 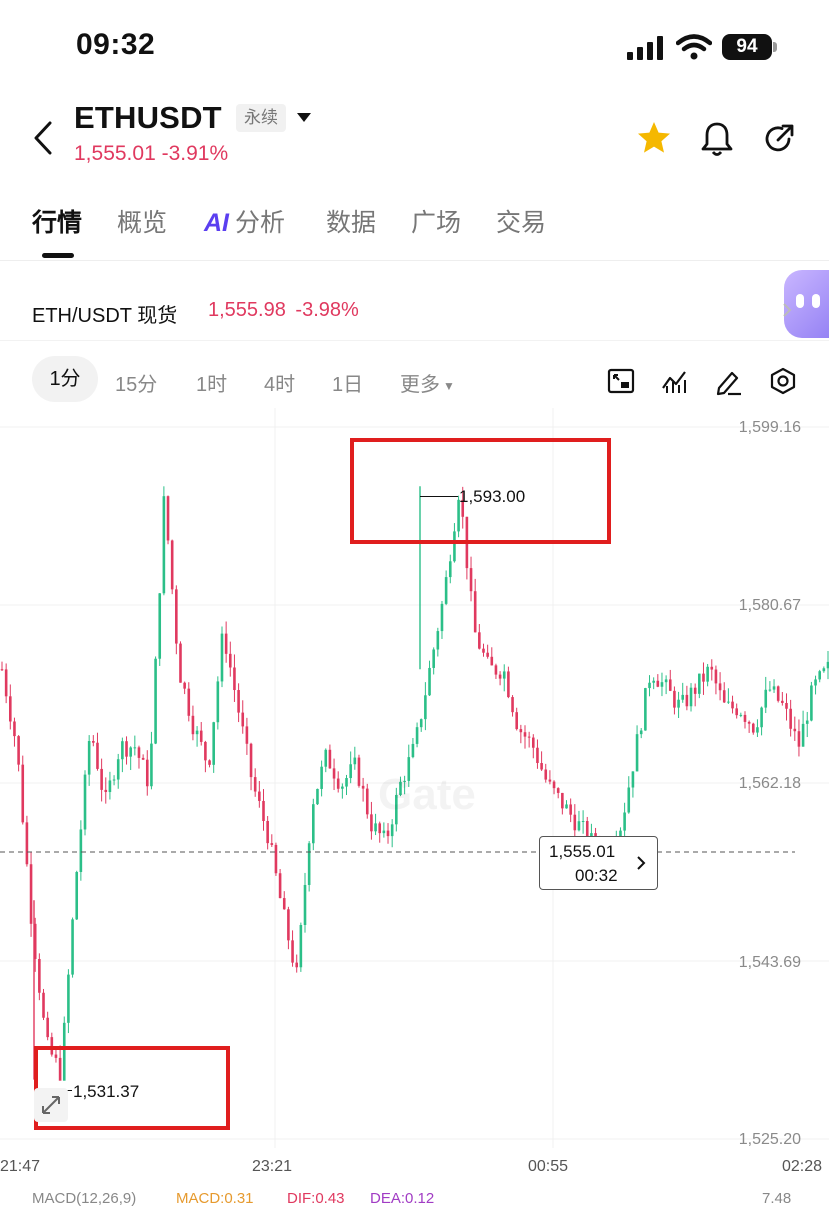 What do you see at coordinates (621, 381) in the screenshot?
I see `chart-resize-icon` at bounding box center [621, 381].